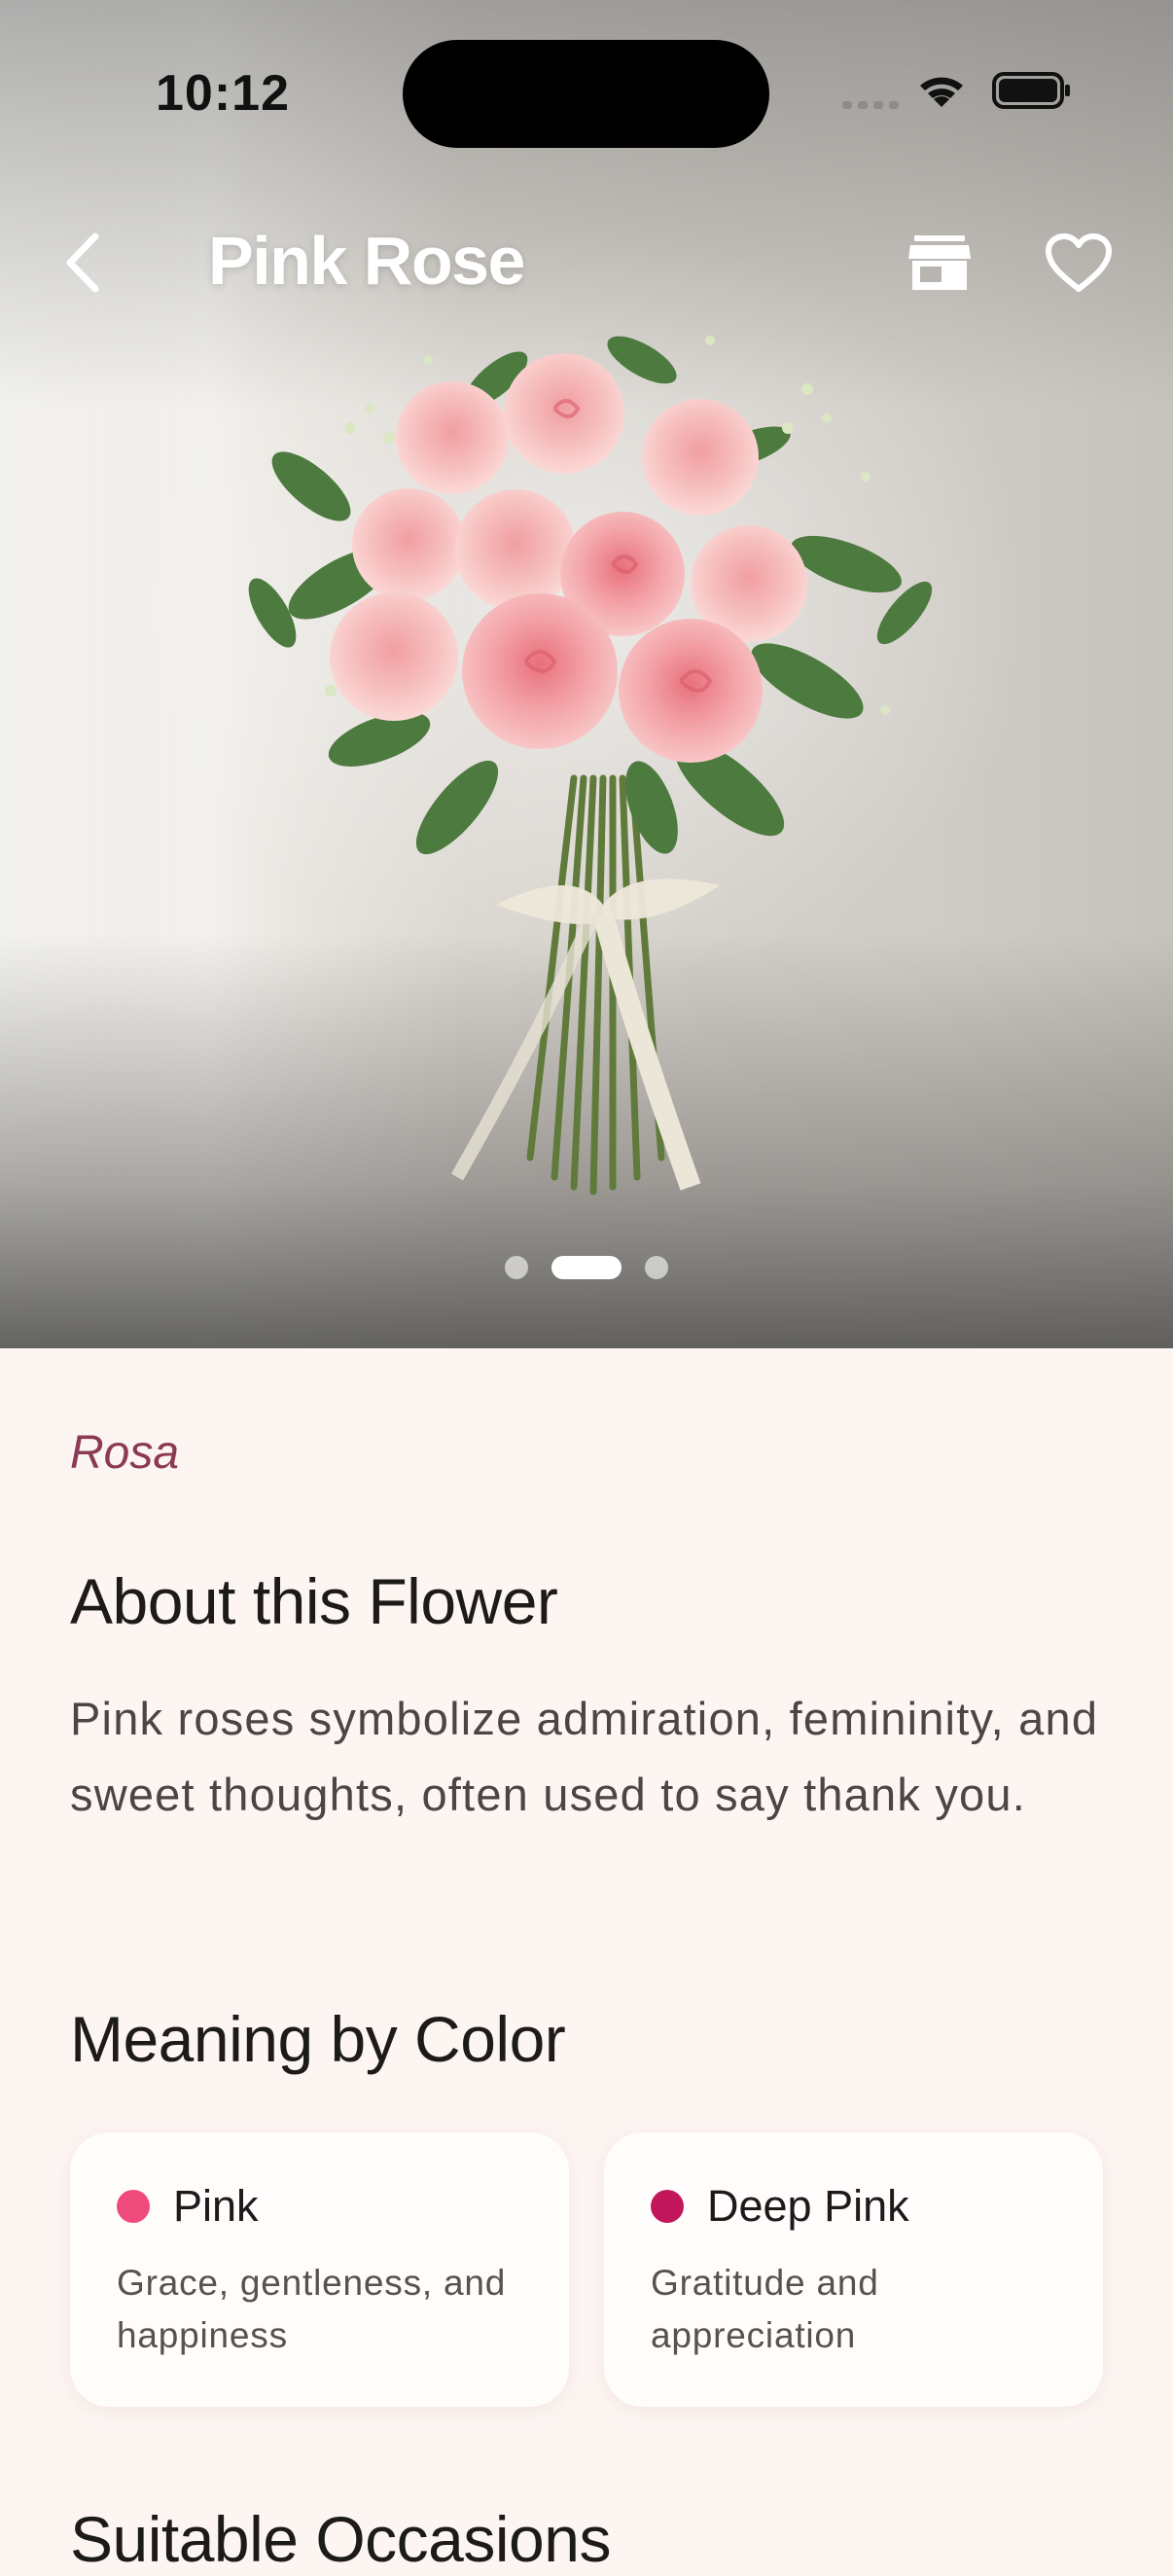 Image resolution: width=1173 pixels, height=2576 pixels. I want to click on heart-outline-icon, so click(1079, 262).